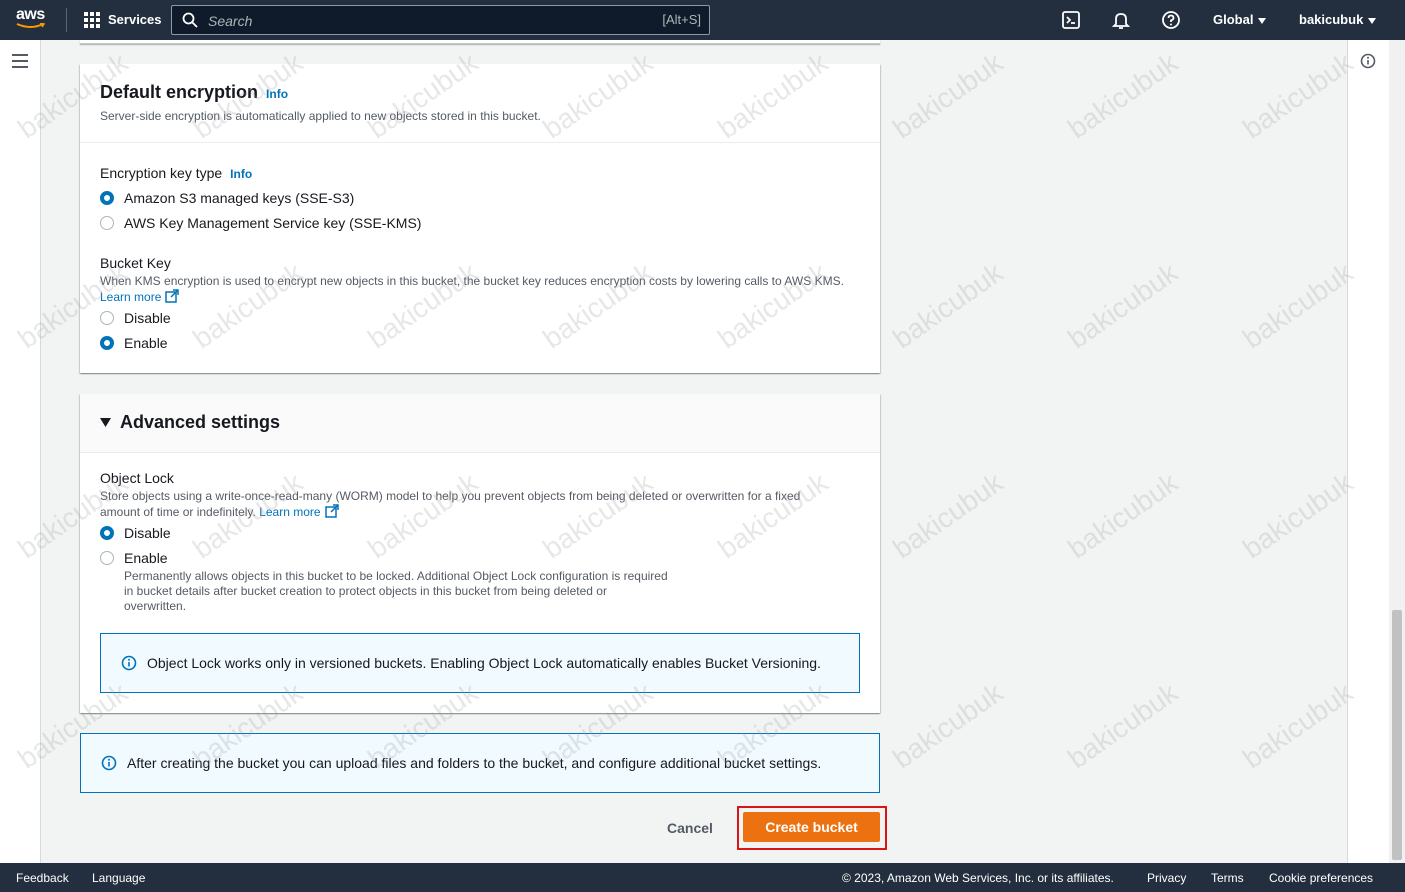 The image size is (1405, 892). I want to click on create-bucket-button: Create bucket, so click(811, 827).